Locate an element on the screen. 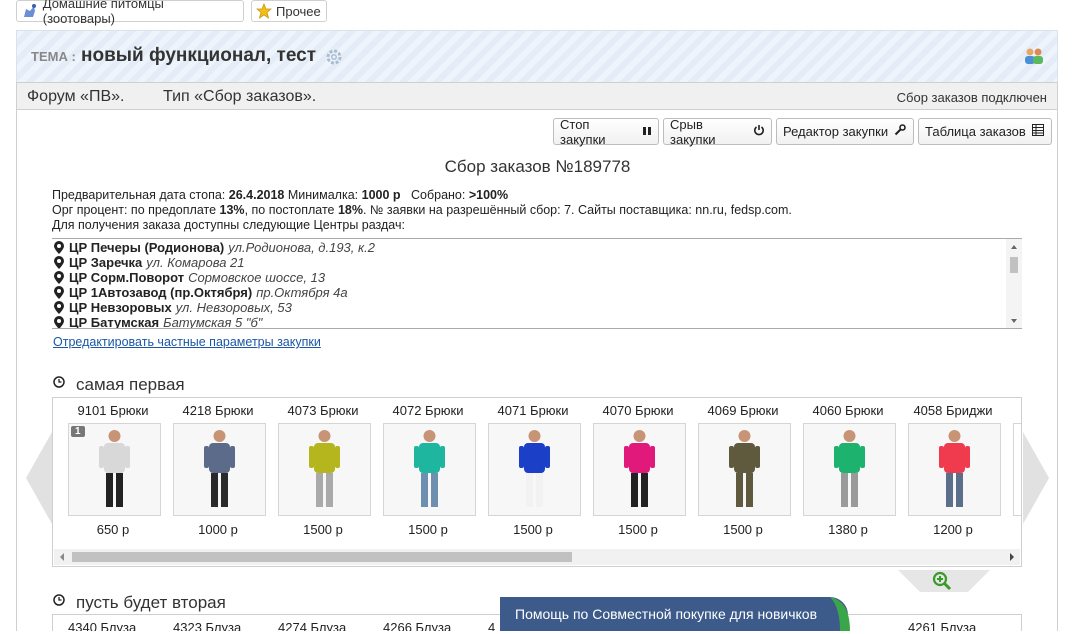 This screenshot has height=634, width=1075. product-name: 4058 Бриджи is located at coordinates (953, 410).